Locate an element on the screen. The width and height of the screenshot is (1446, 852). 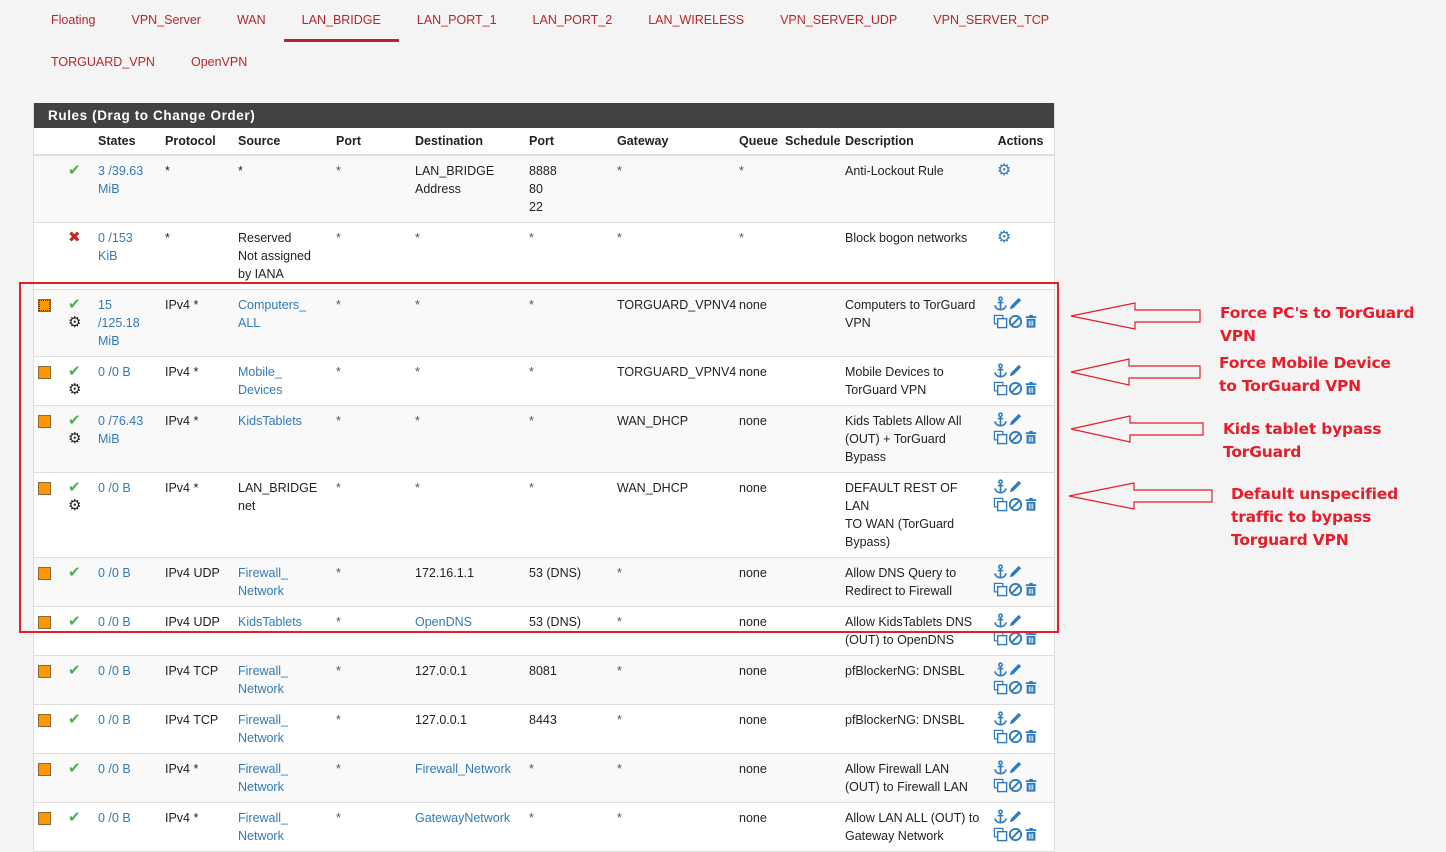
tab-openvpn: OpenVPN is located at coordinates (219, 63).